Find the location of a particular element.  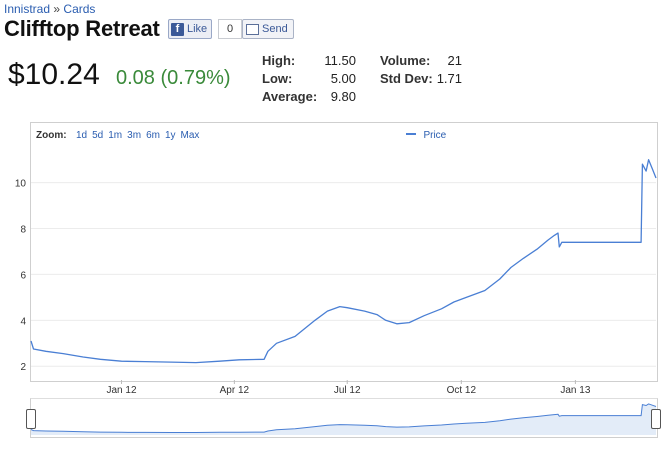

navigator-area is located at coordinates (343, 419).